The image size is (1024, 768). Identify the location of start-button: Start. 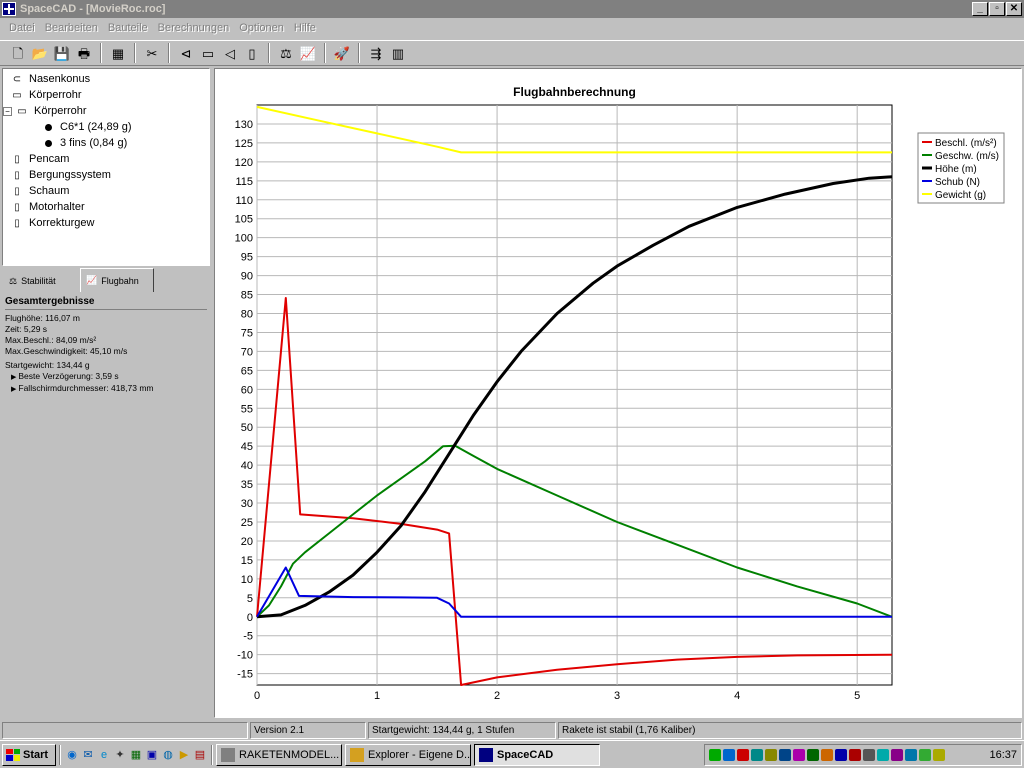
(29, 754).